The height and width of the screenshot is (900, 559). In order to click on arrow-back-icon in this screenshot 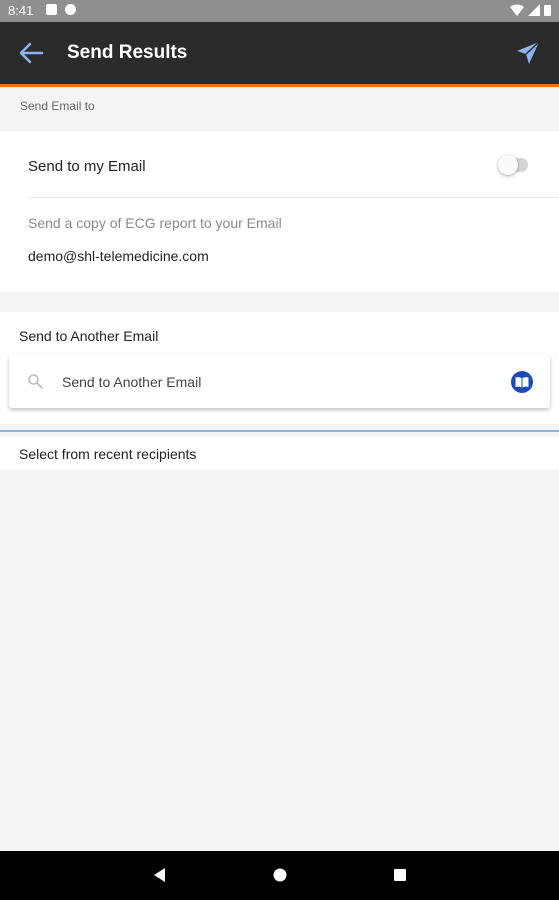, I will do `click(31, 53)`.